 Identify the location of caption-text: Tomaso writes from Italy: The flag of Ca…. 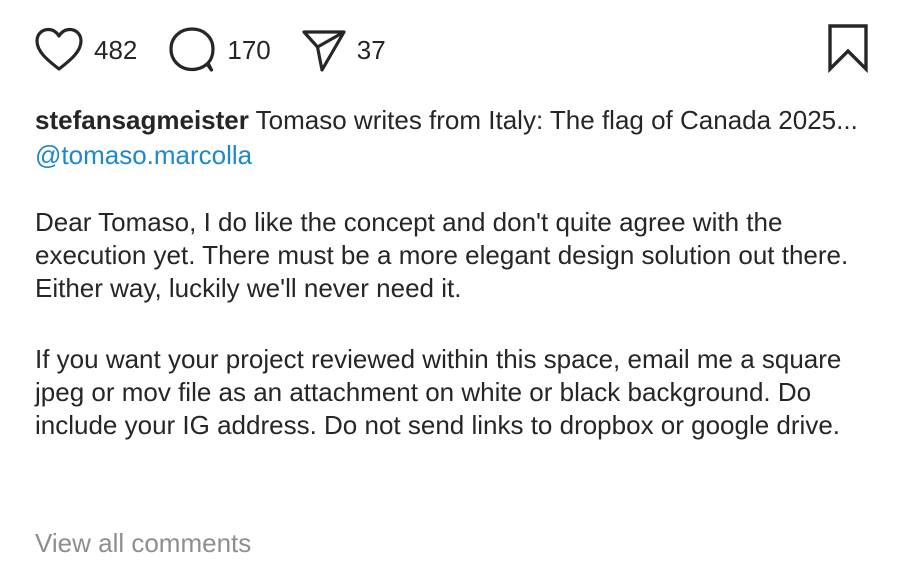
(556, 120).